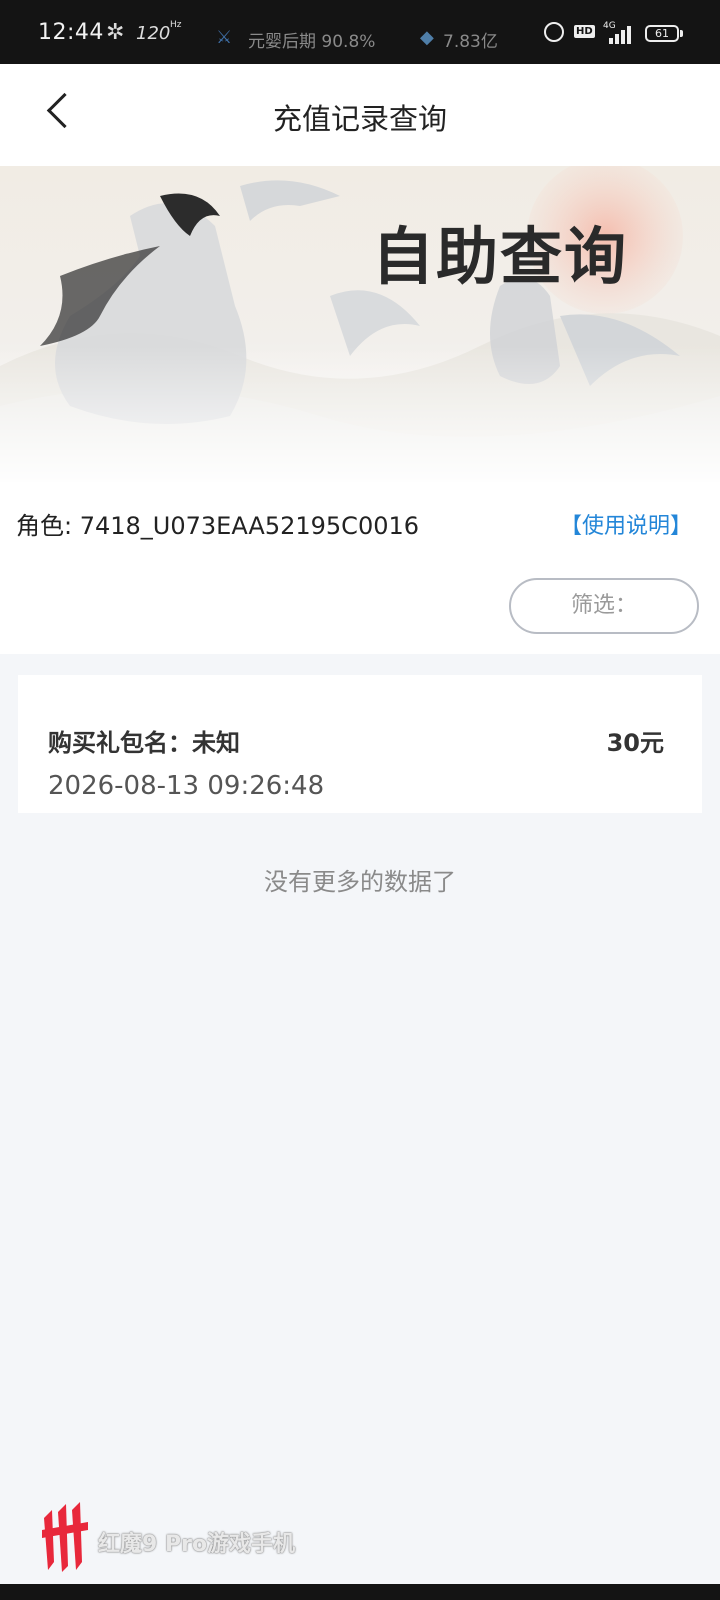  What do you see at coordinates (360, 414) in the screenshot?
I see `mist-overlay` at bounding box center [360, 414].